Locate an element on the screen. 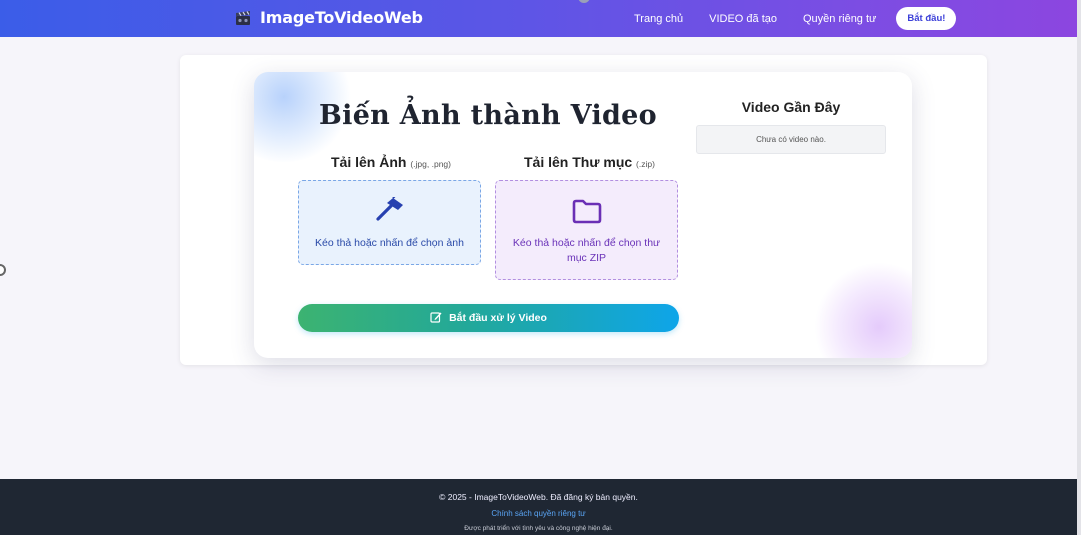 Image resolution: width=1081 pixels, height=535 pixels. image-dropzone: Kéo thả hoặc nhấn để chọn ảnh is located at coordinates (389, 222).